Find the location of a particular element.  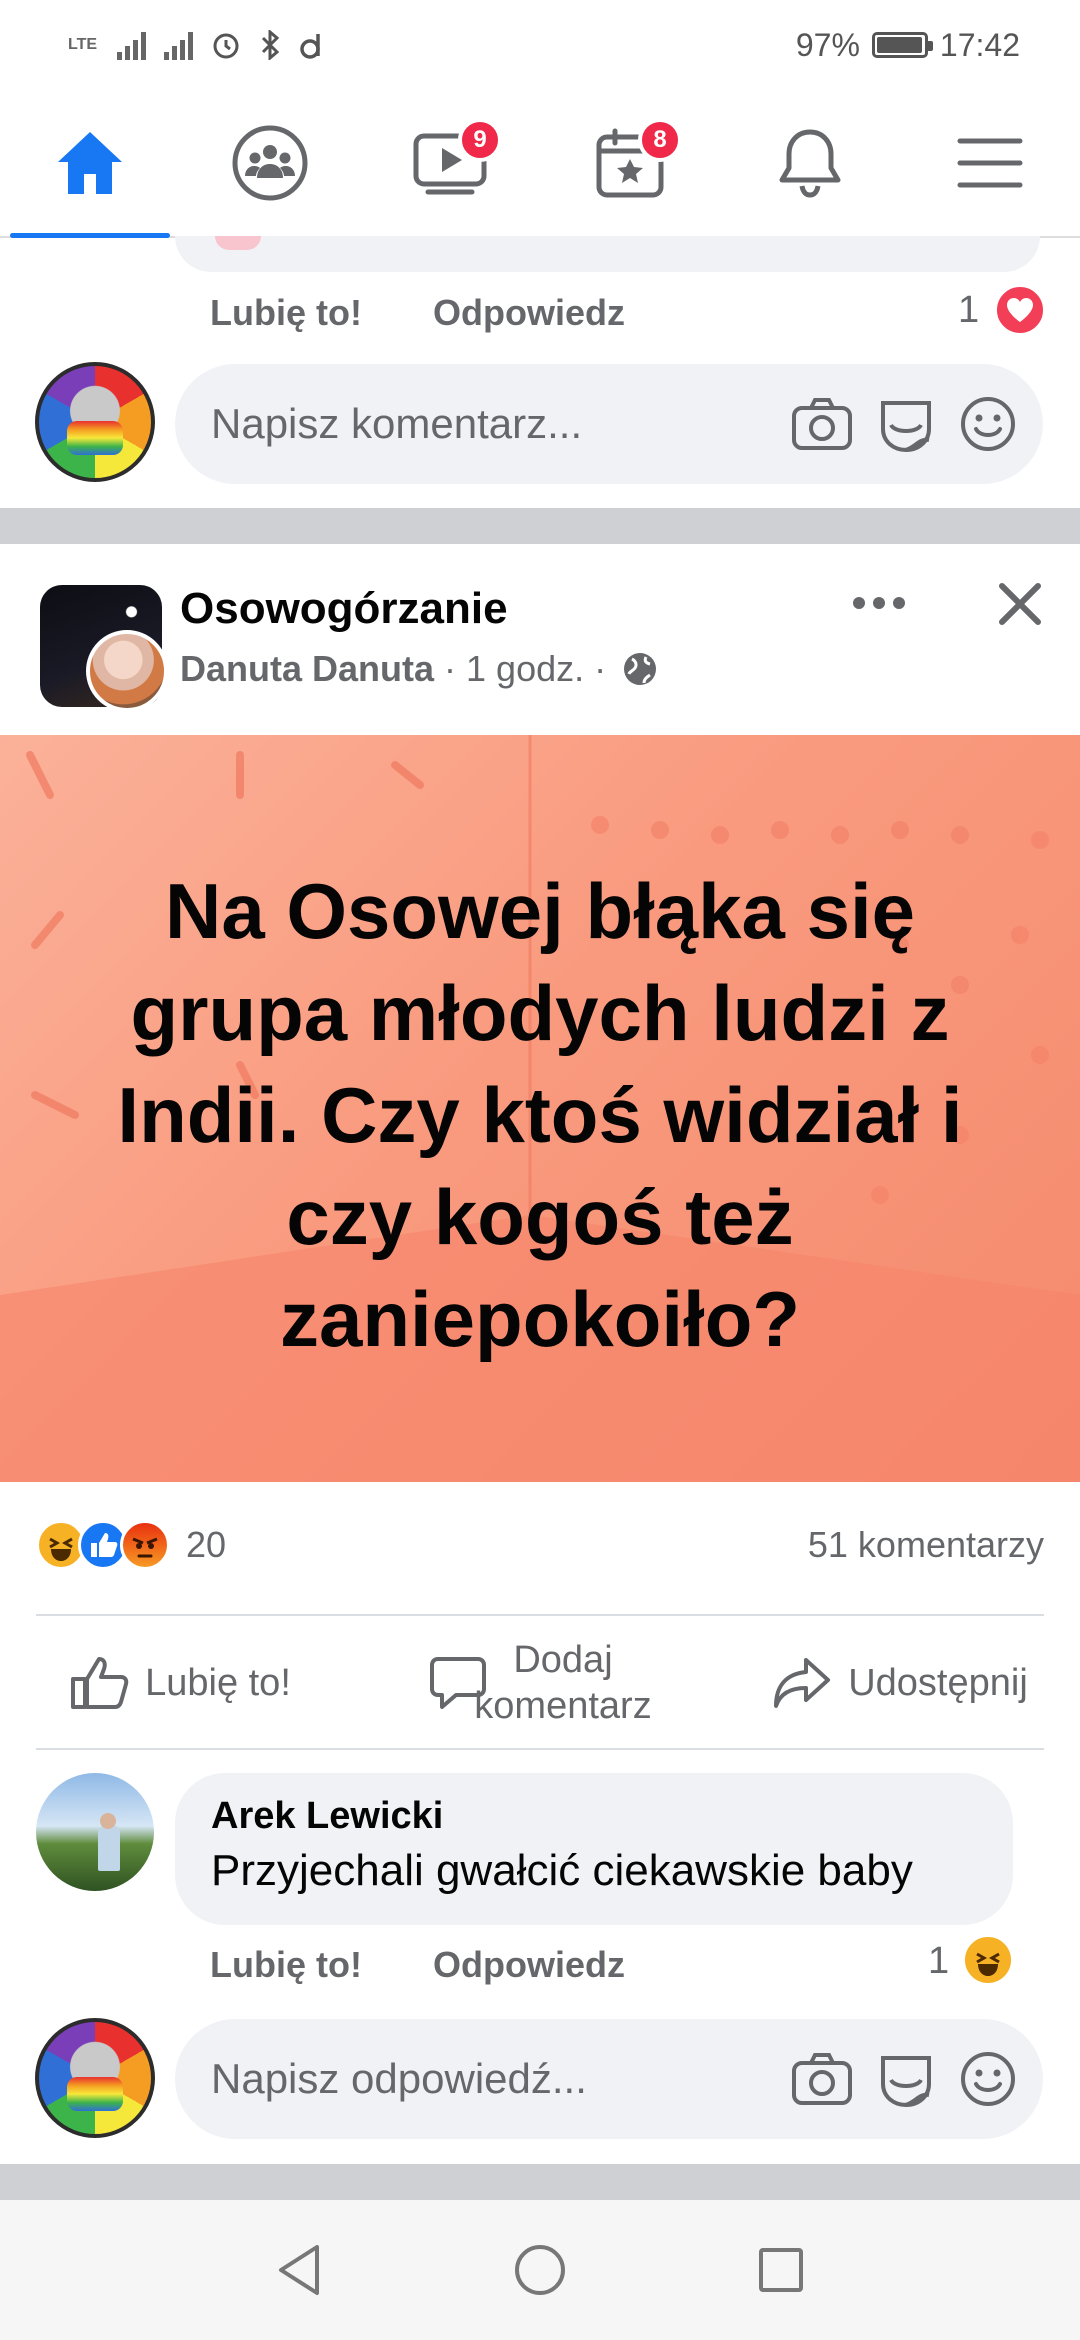

comment-button: Dodaj komentarz is located at coordinates (540, 1683).